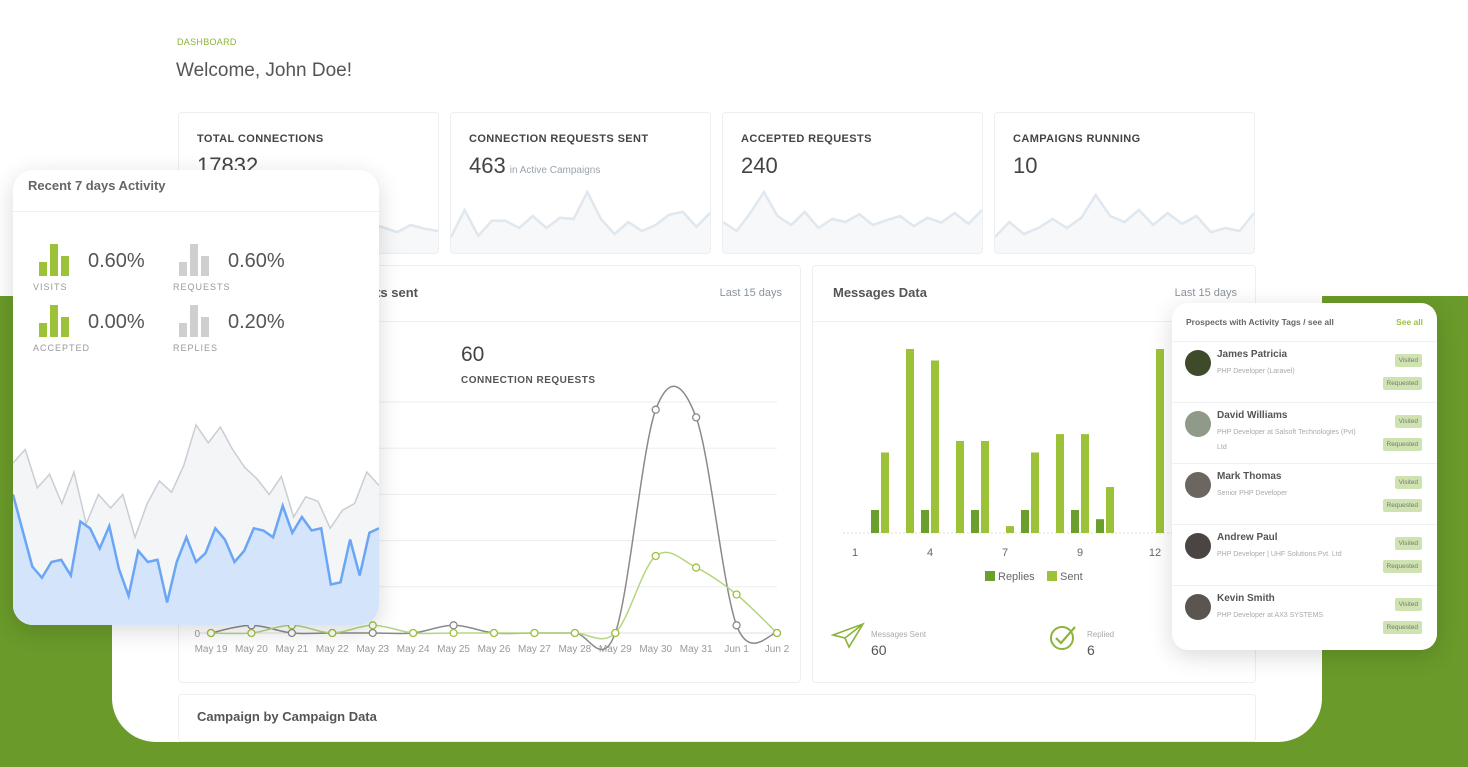 This screenshot has height=767, width=1468. What do you see at coordinates (1246, 598) in the screenshot?
I see `prospect-name: Kevin Smith` at bounding box center [1246, 598].